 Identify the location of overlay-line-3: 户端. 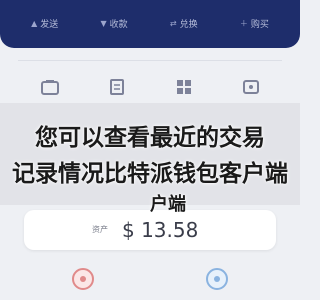
(168, 204).